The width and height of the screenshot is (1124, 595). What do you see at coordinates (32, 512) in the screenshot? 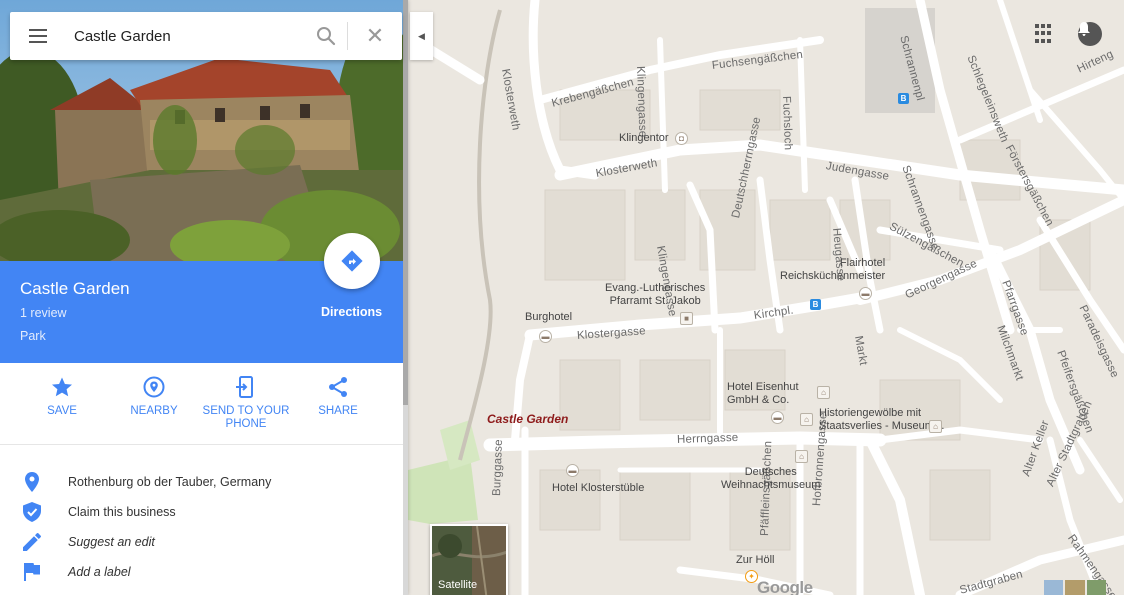
I see `verified-shield-icon` at bounding box center [32, 512].